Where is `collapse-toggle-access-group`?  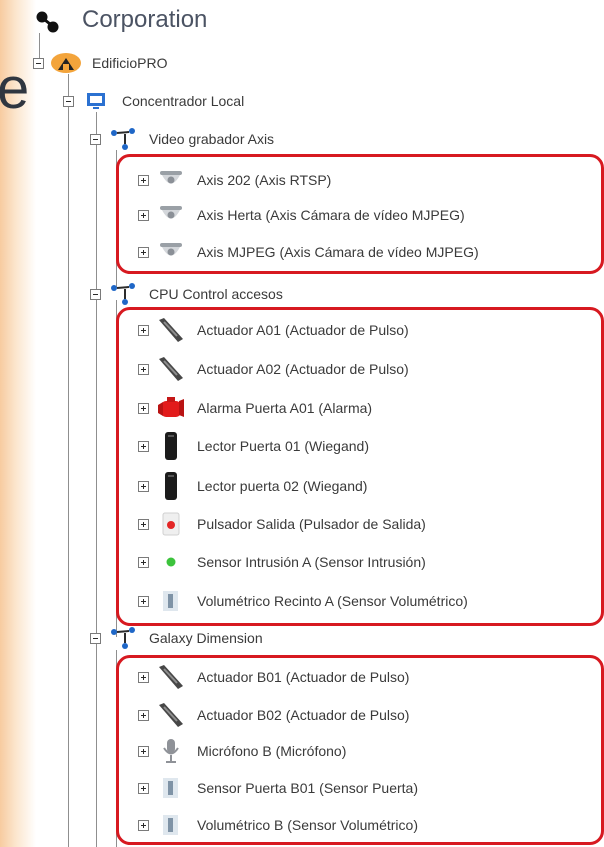
collapse-toggle-access-group is located at coordinates (95, 294).